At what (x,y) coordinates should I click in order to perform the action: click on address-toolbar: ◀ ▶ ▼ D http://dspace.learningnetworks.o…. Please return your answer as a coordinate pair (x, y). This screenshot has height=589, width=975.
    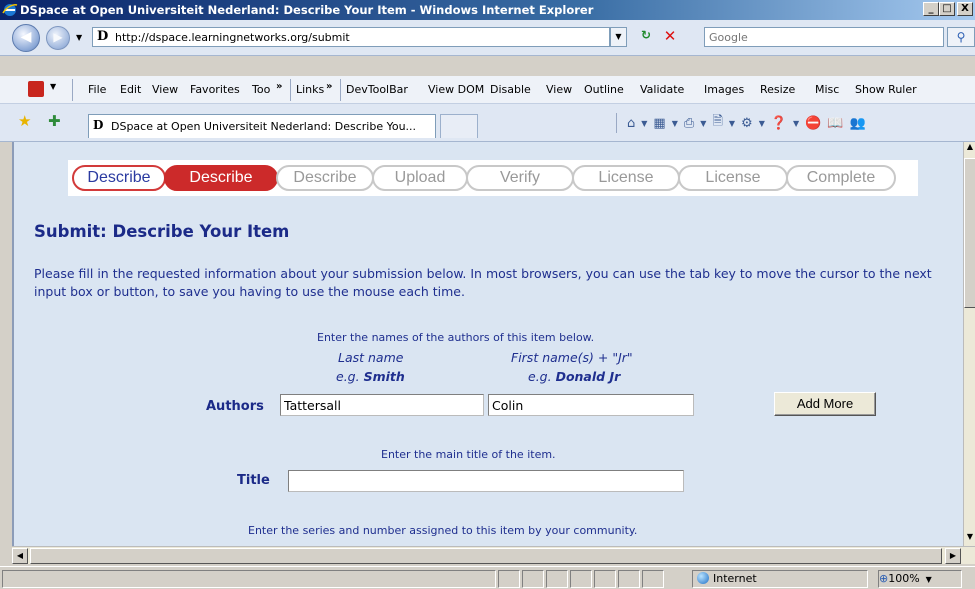
    Looking at the image, I should click on (487, 38).